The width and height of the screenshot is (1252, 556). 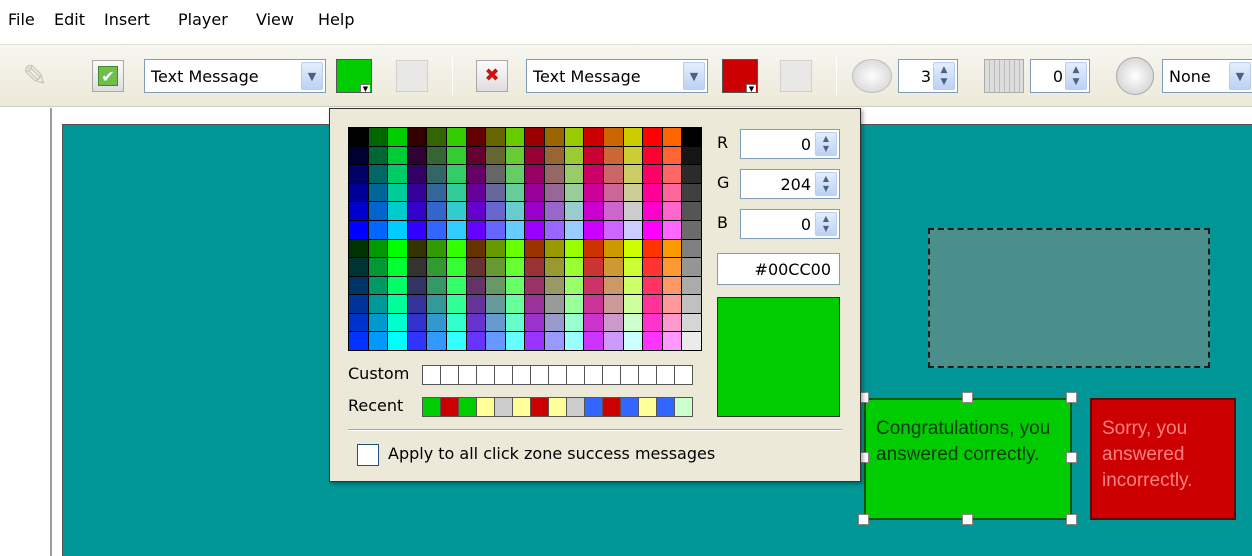 What do you see at coordinates (235, 76) in the screenshot?
I see `success-type-dropdown: Text Message ▼` at bounding box center [235, 76].